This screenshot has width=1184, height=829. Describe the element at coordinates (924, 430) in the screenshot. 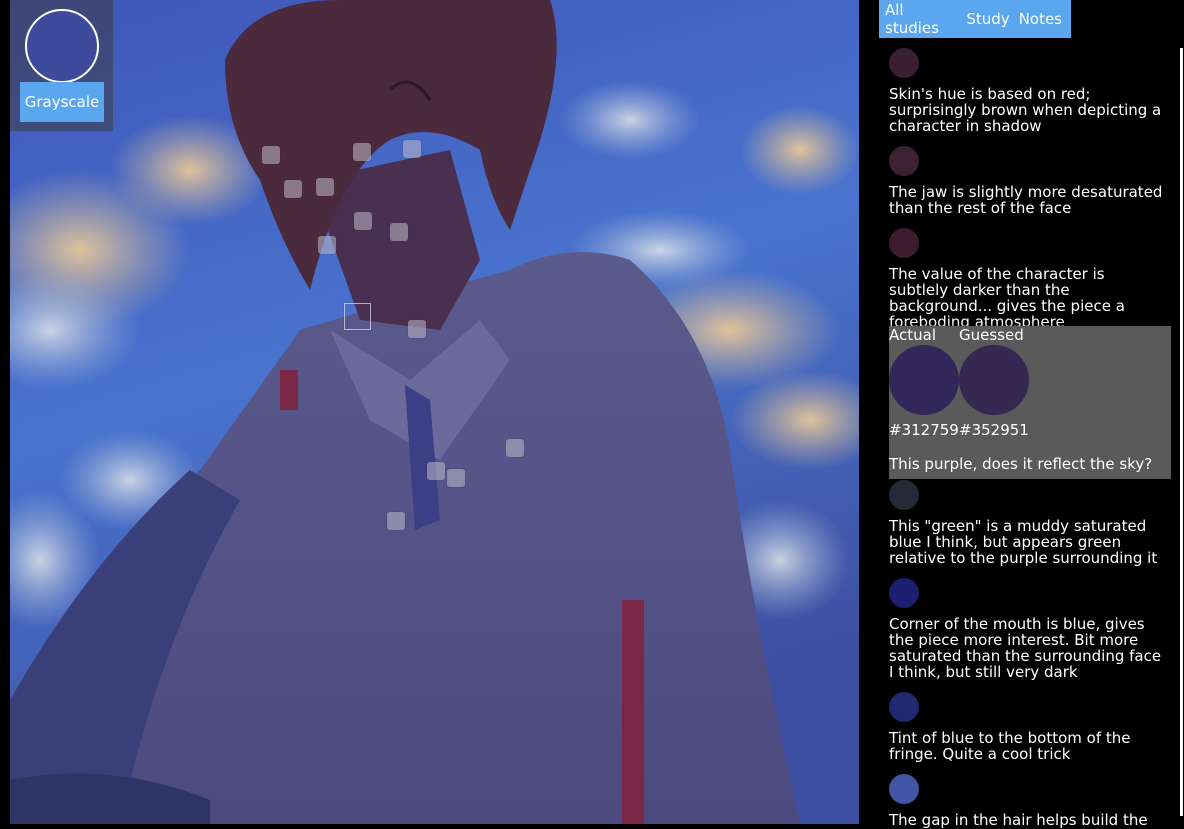

I see `actual-hex: #312759` at that location.